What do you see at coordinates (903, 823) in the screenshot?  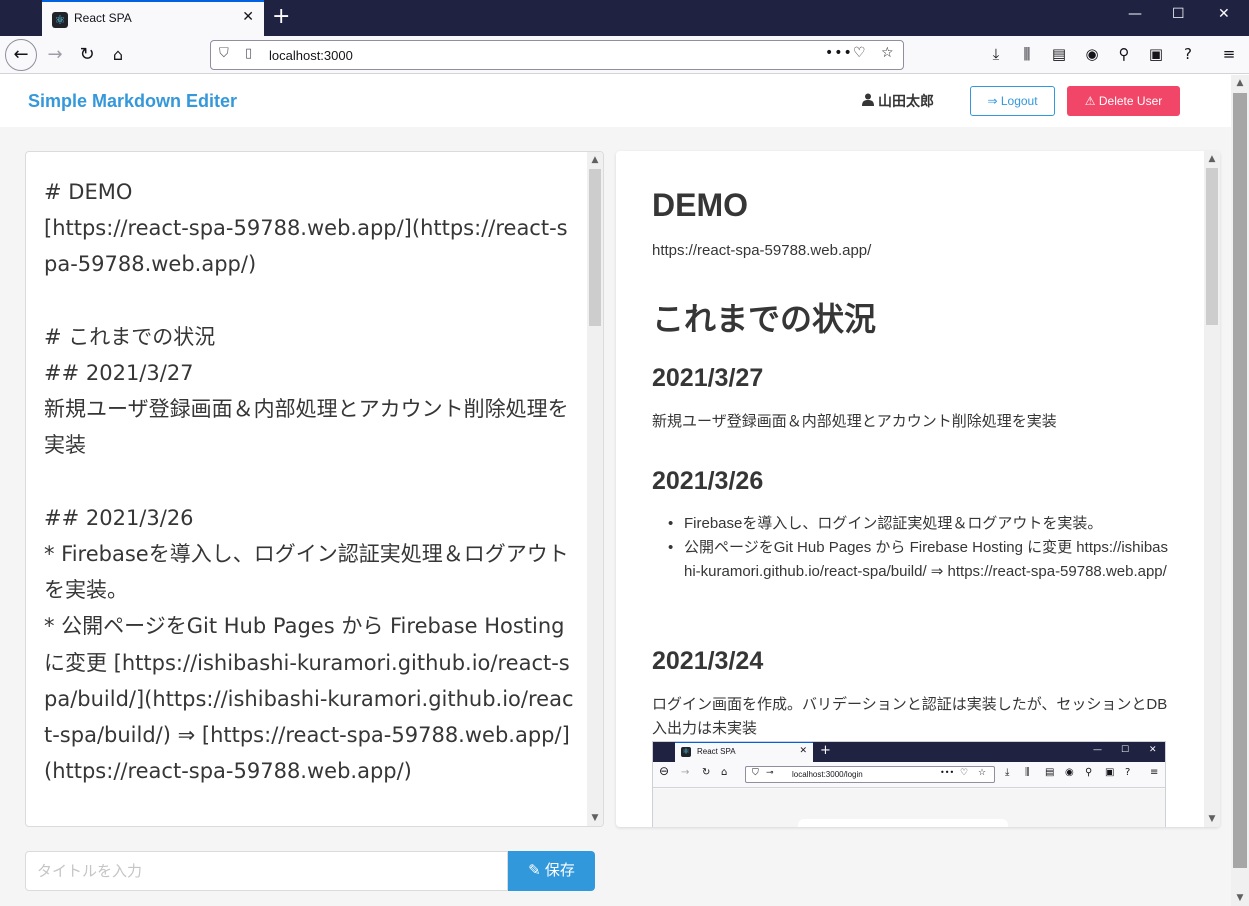 I see `mini-login-card` at bounding box center [903, 823].